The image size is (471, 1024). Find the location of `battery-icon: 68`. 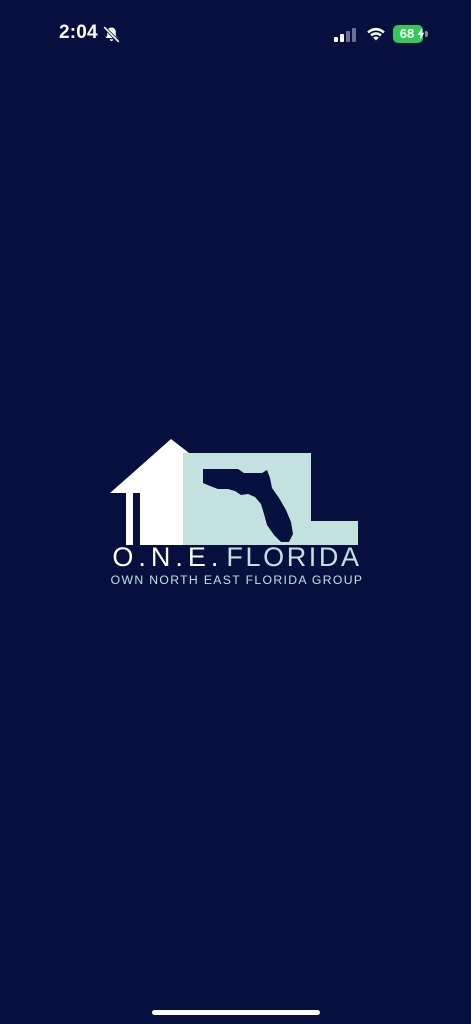

battery-icon: 68 is located at coordinates (411, 34).